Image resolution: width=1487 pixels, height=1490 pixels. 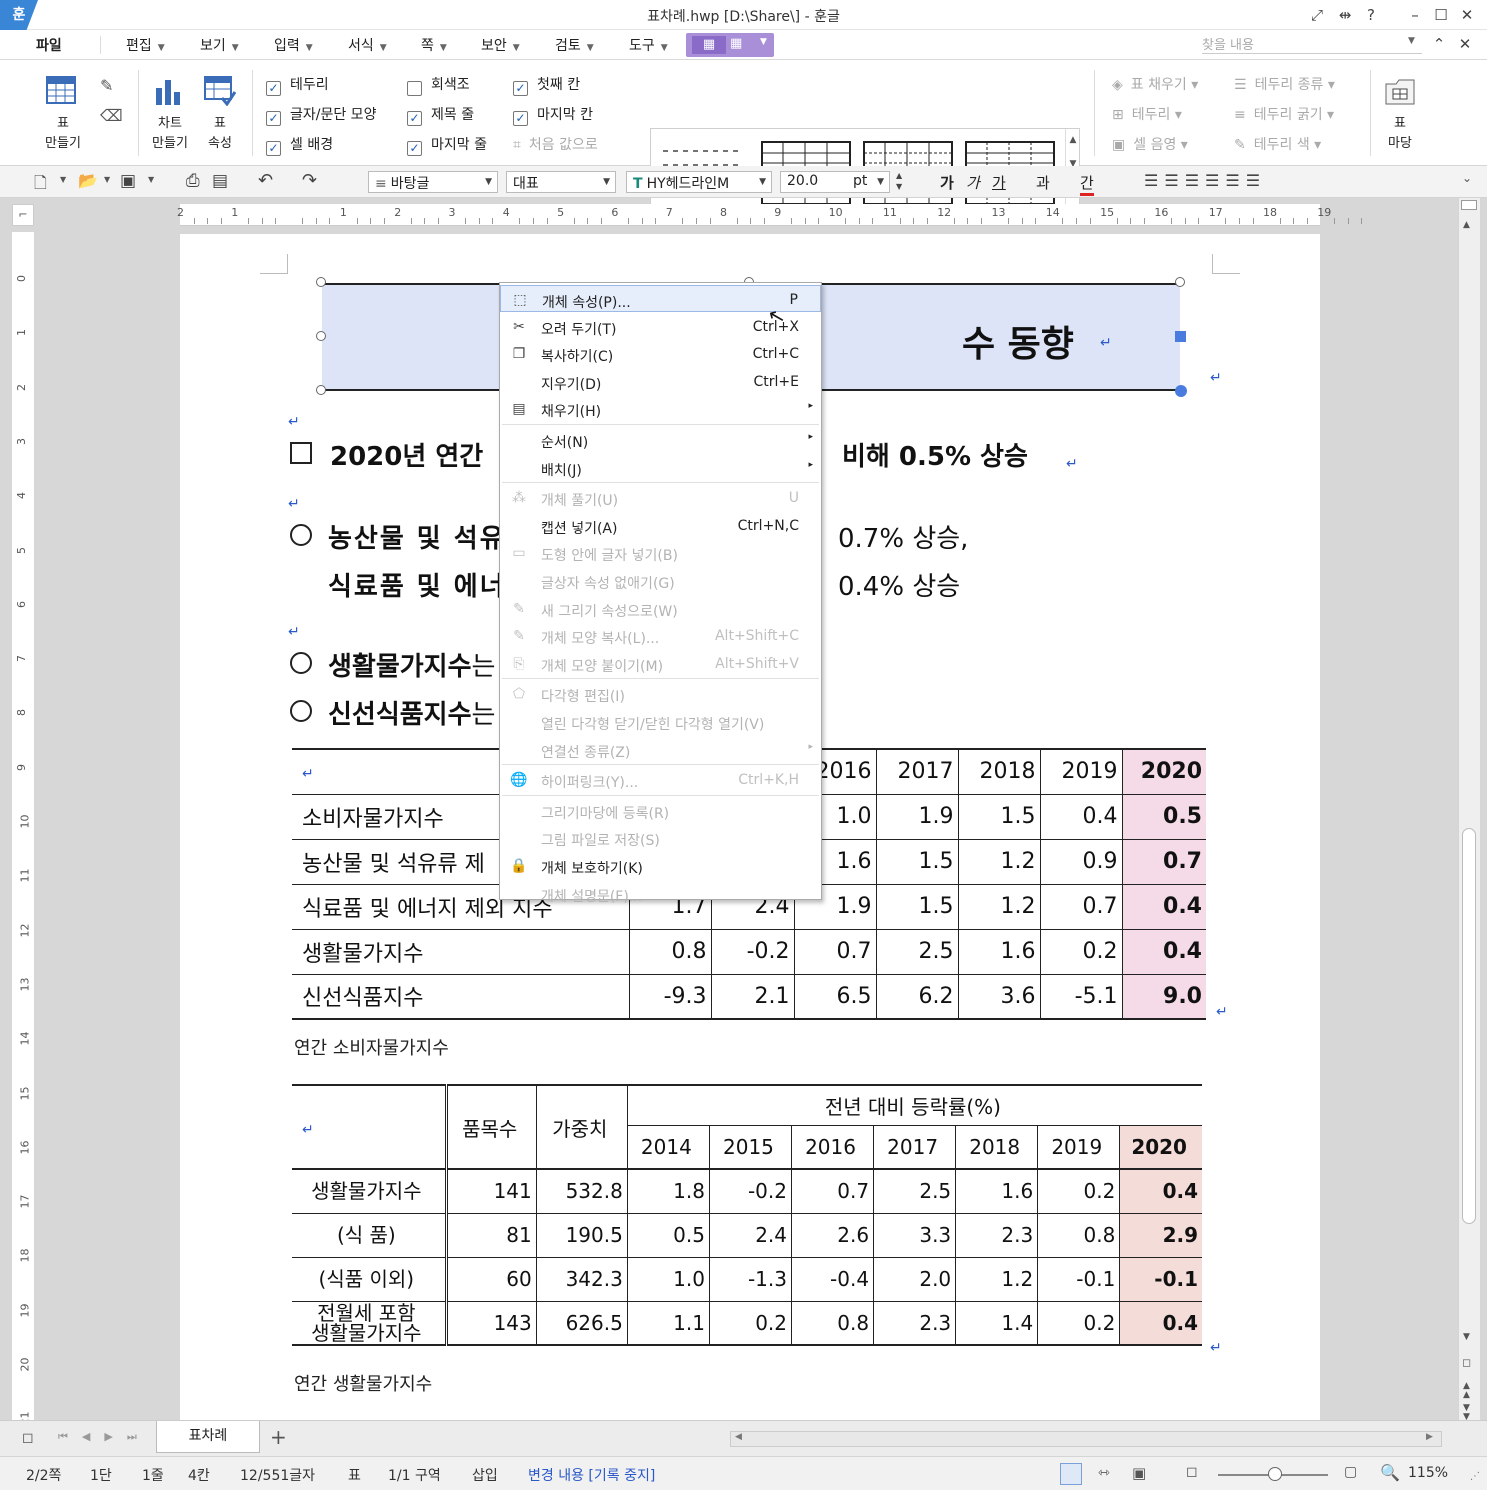 I want to click on menu-security: 보안 ▼, so click(x=500, y=45).